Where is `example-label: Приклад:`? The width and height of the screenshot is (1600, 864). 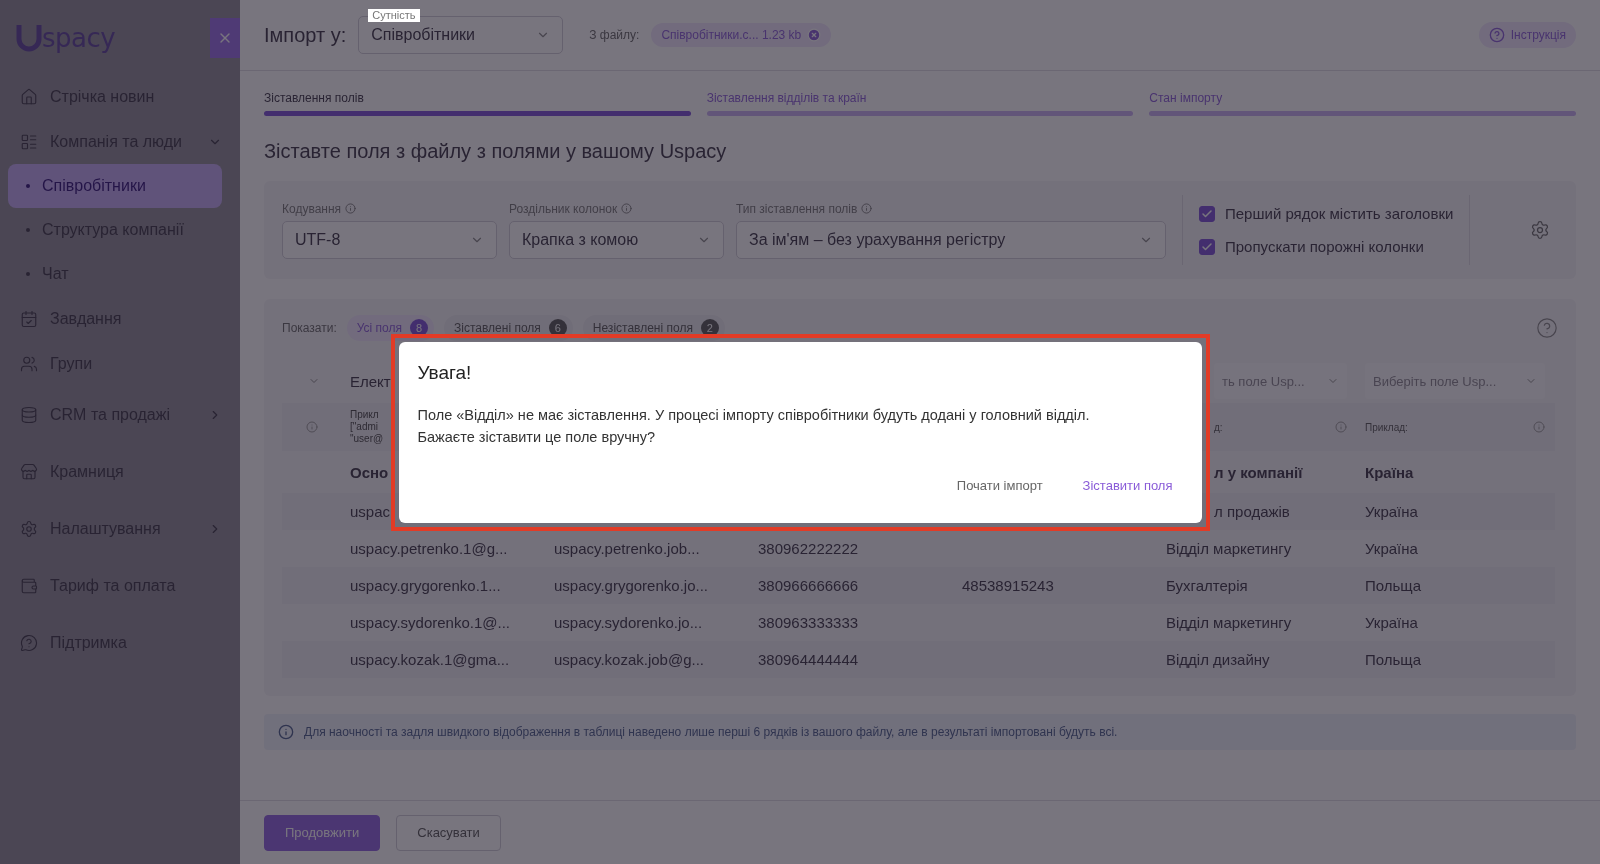 example-label: Приклад: is located at coordinates (1386, 427).